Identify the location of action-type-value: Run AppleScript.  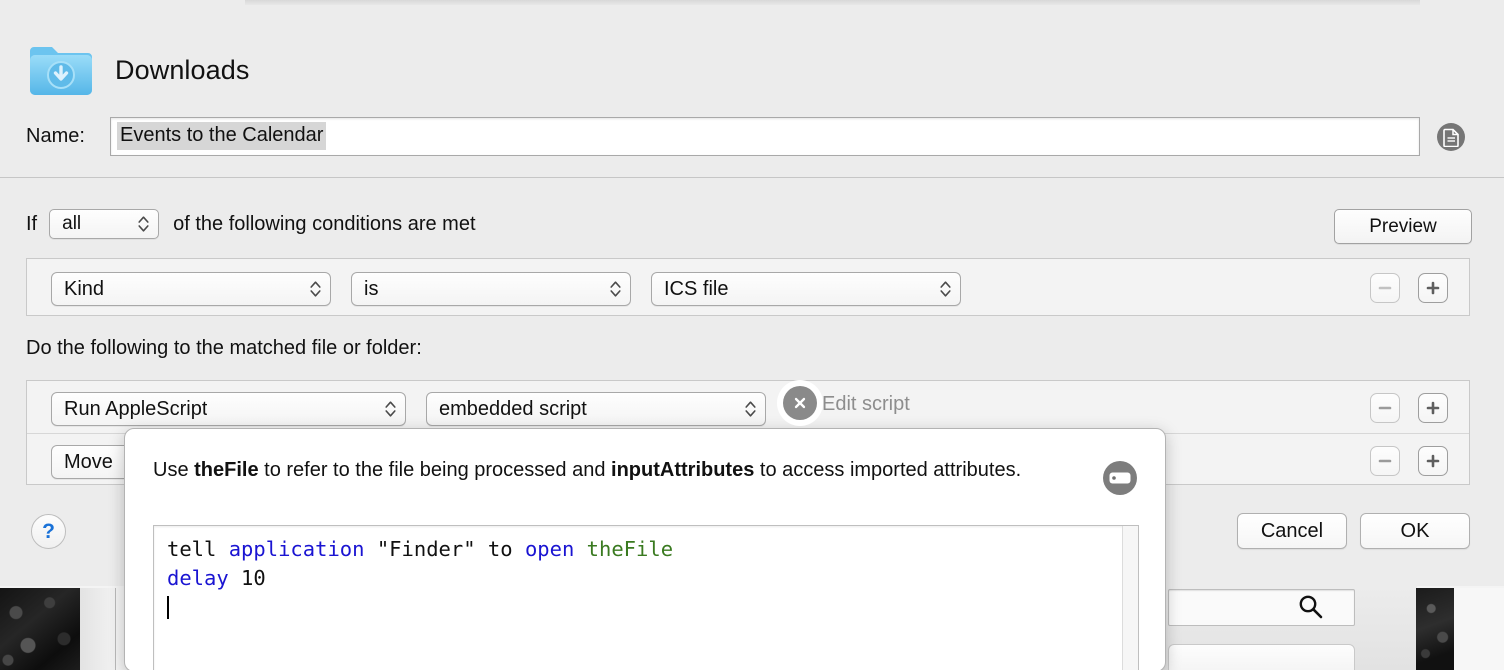
(136, 408).